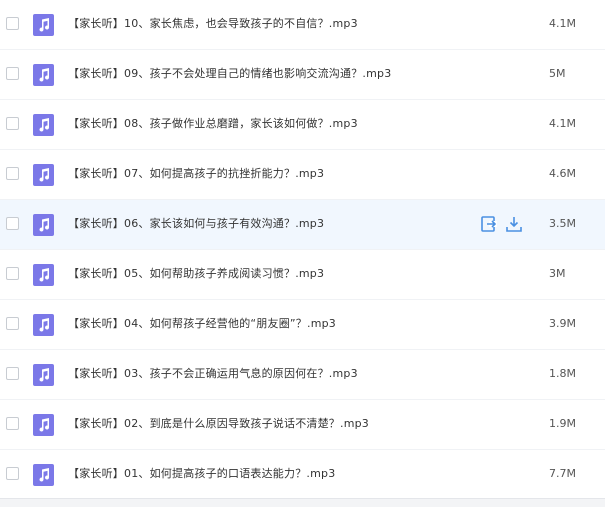 The image size is (605, 507). What do you see at coordinates (562, 473) in the screenshot?
I see `file-size: 7.7M` at bounding box center [562, 473].